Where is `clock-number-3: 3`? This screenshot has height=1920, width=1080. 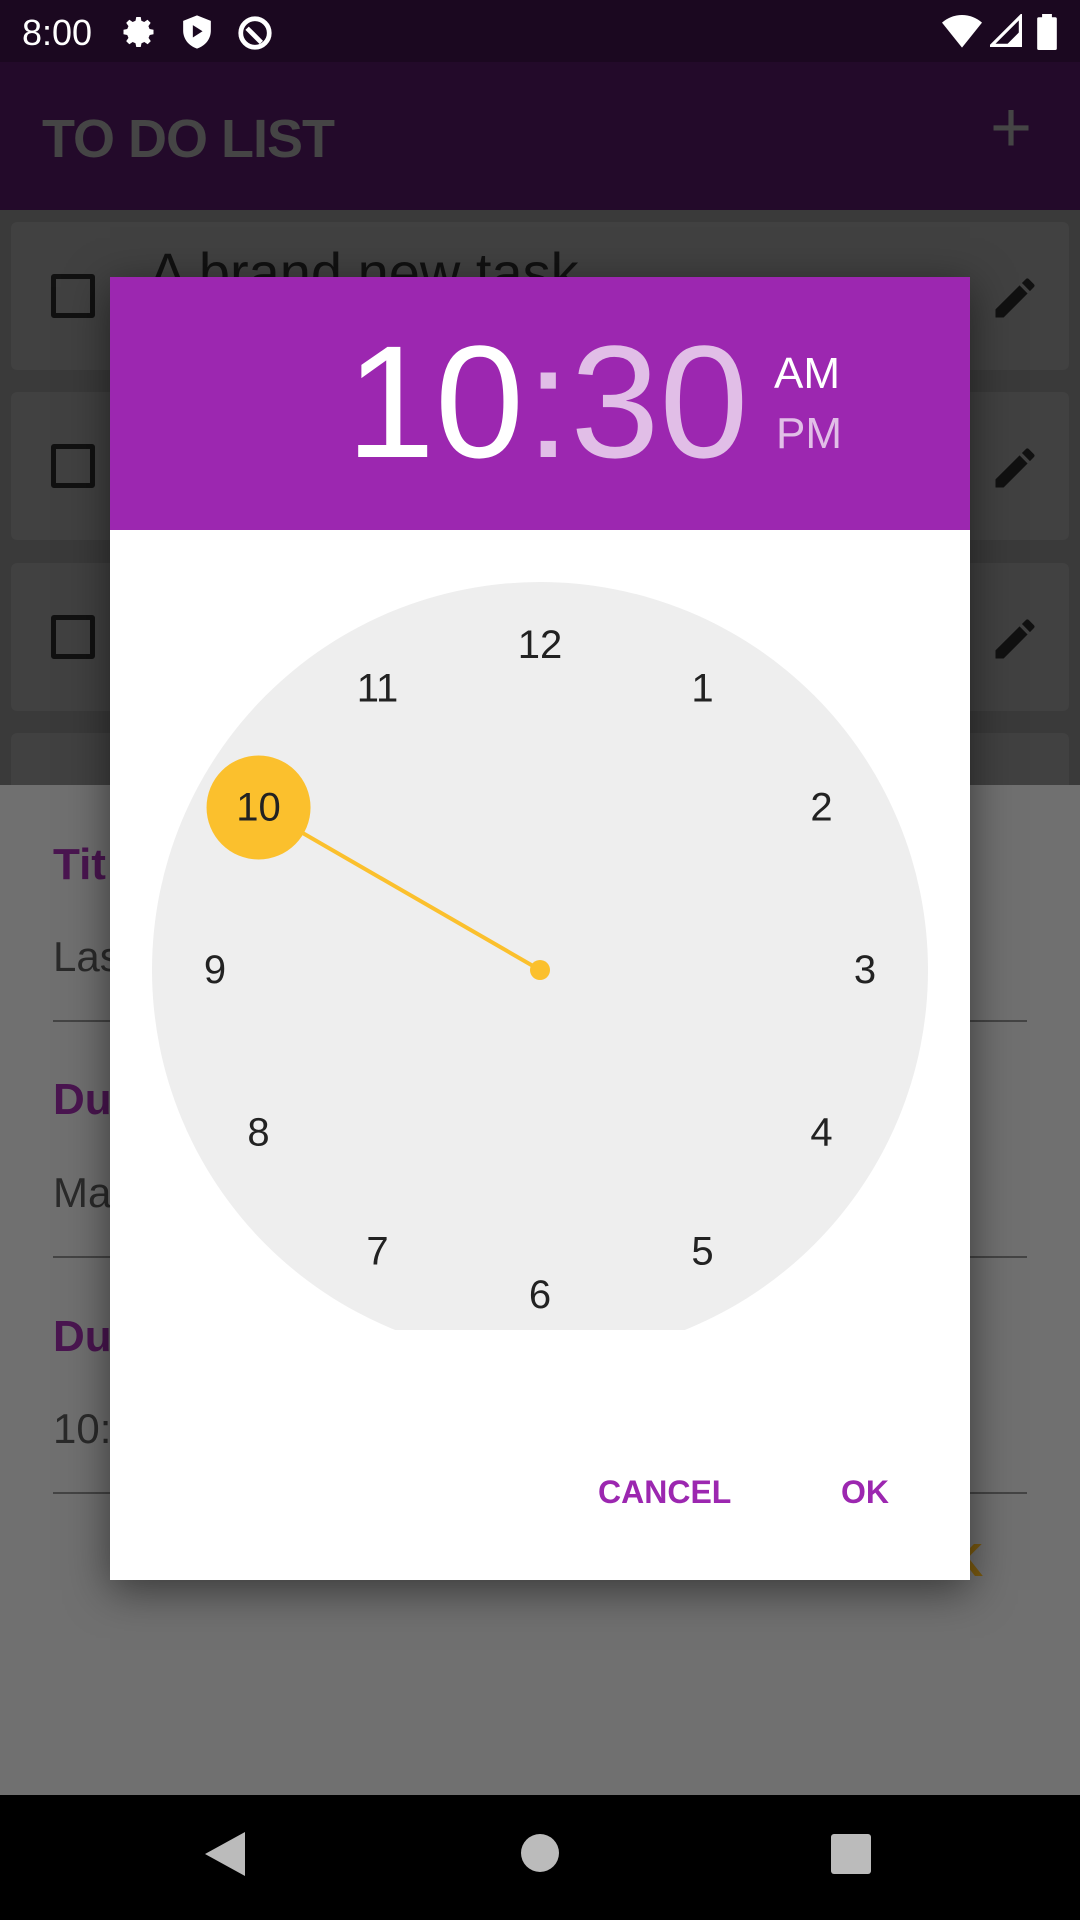 clock-number-3: 3 is located at coordinates (865, 970).